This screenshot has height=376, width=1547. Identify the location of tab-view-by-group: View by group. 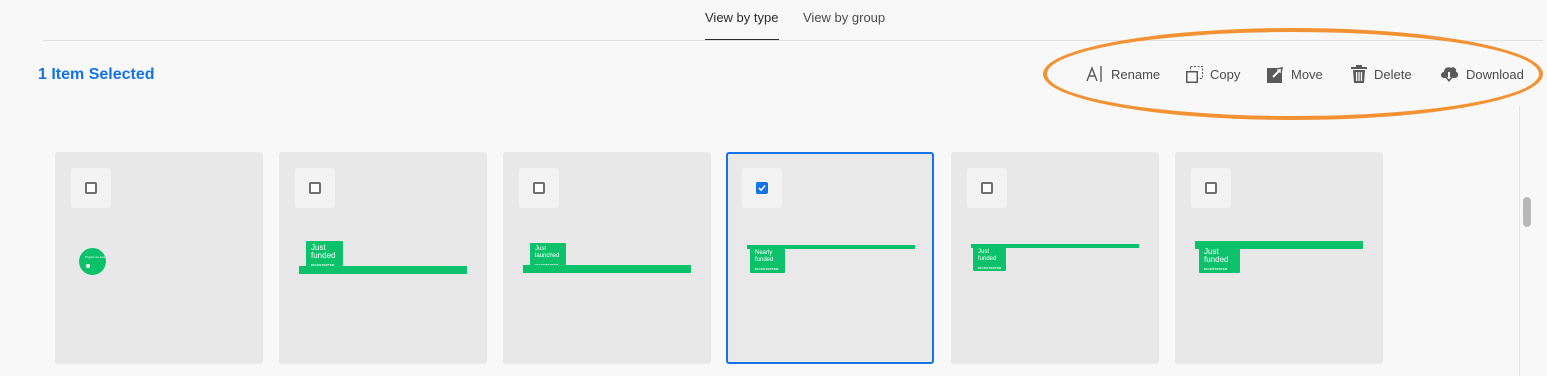
(844, 17).